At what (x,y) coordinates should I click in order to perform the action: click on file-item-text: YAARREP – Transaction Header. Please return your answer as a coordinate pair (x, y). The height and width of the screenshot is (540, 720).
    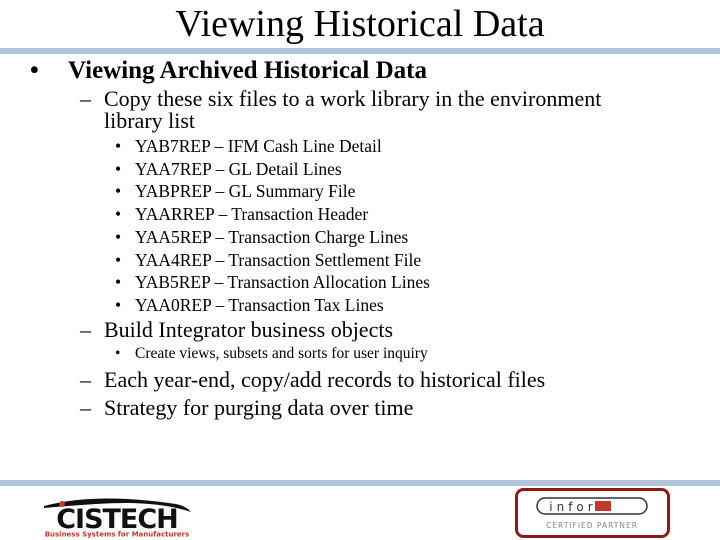
    Looking at the image, I should click on (252, 214).